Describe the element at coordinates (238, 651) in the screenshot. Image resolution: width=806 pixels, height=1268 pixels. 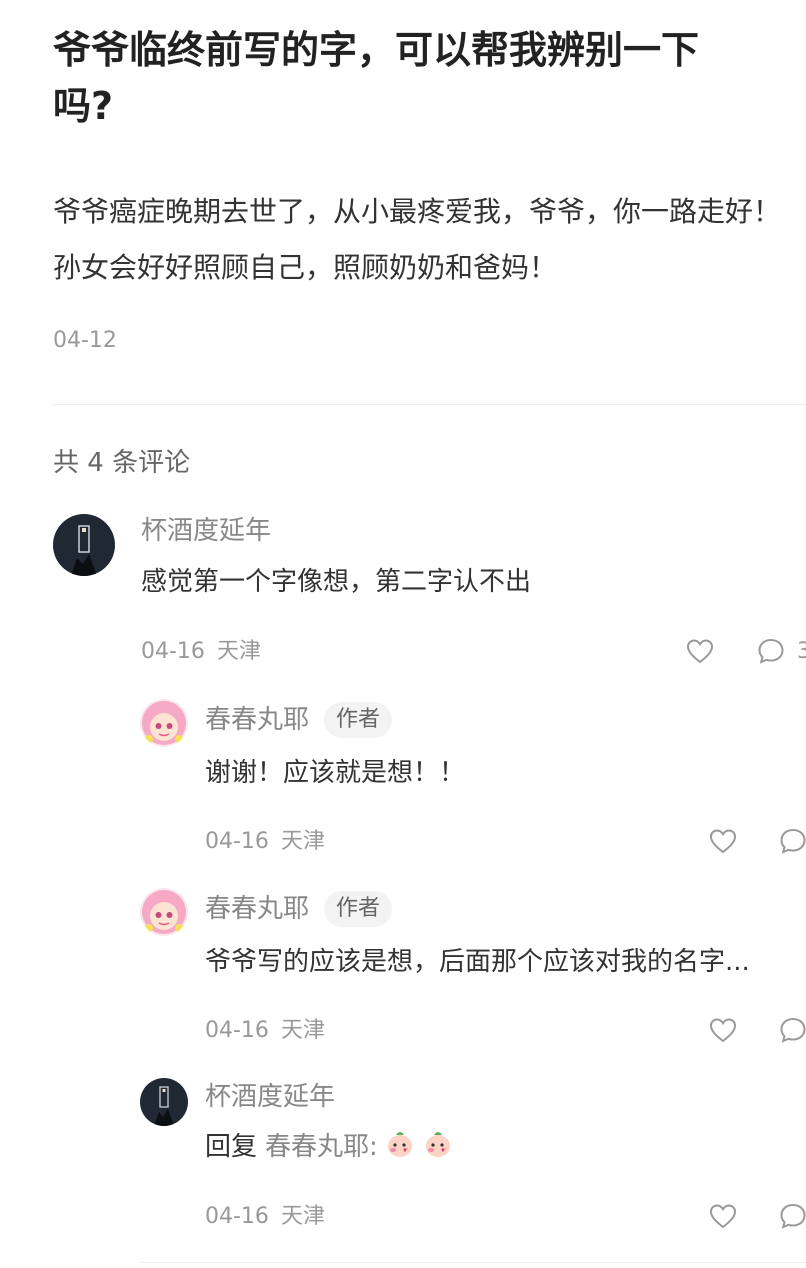
I see `comment-location: 天津` at that location.